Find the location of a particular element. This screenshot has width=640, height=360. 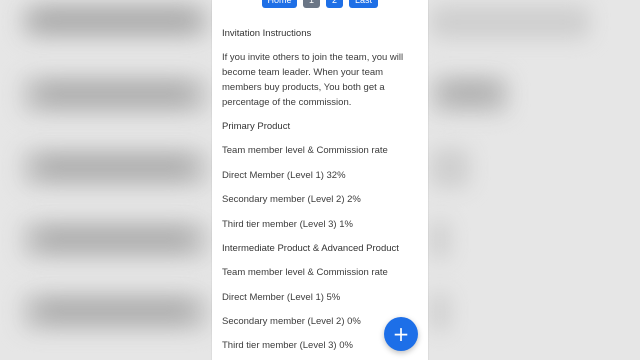

intermediate-level-1: Direct Member (Level 1) 5% is located at coordinates (281, 297).